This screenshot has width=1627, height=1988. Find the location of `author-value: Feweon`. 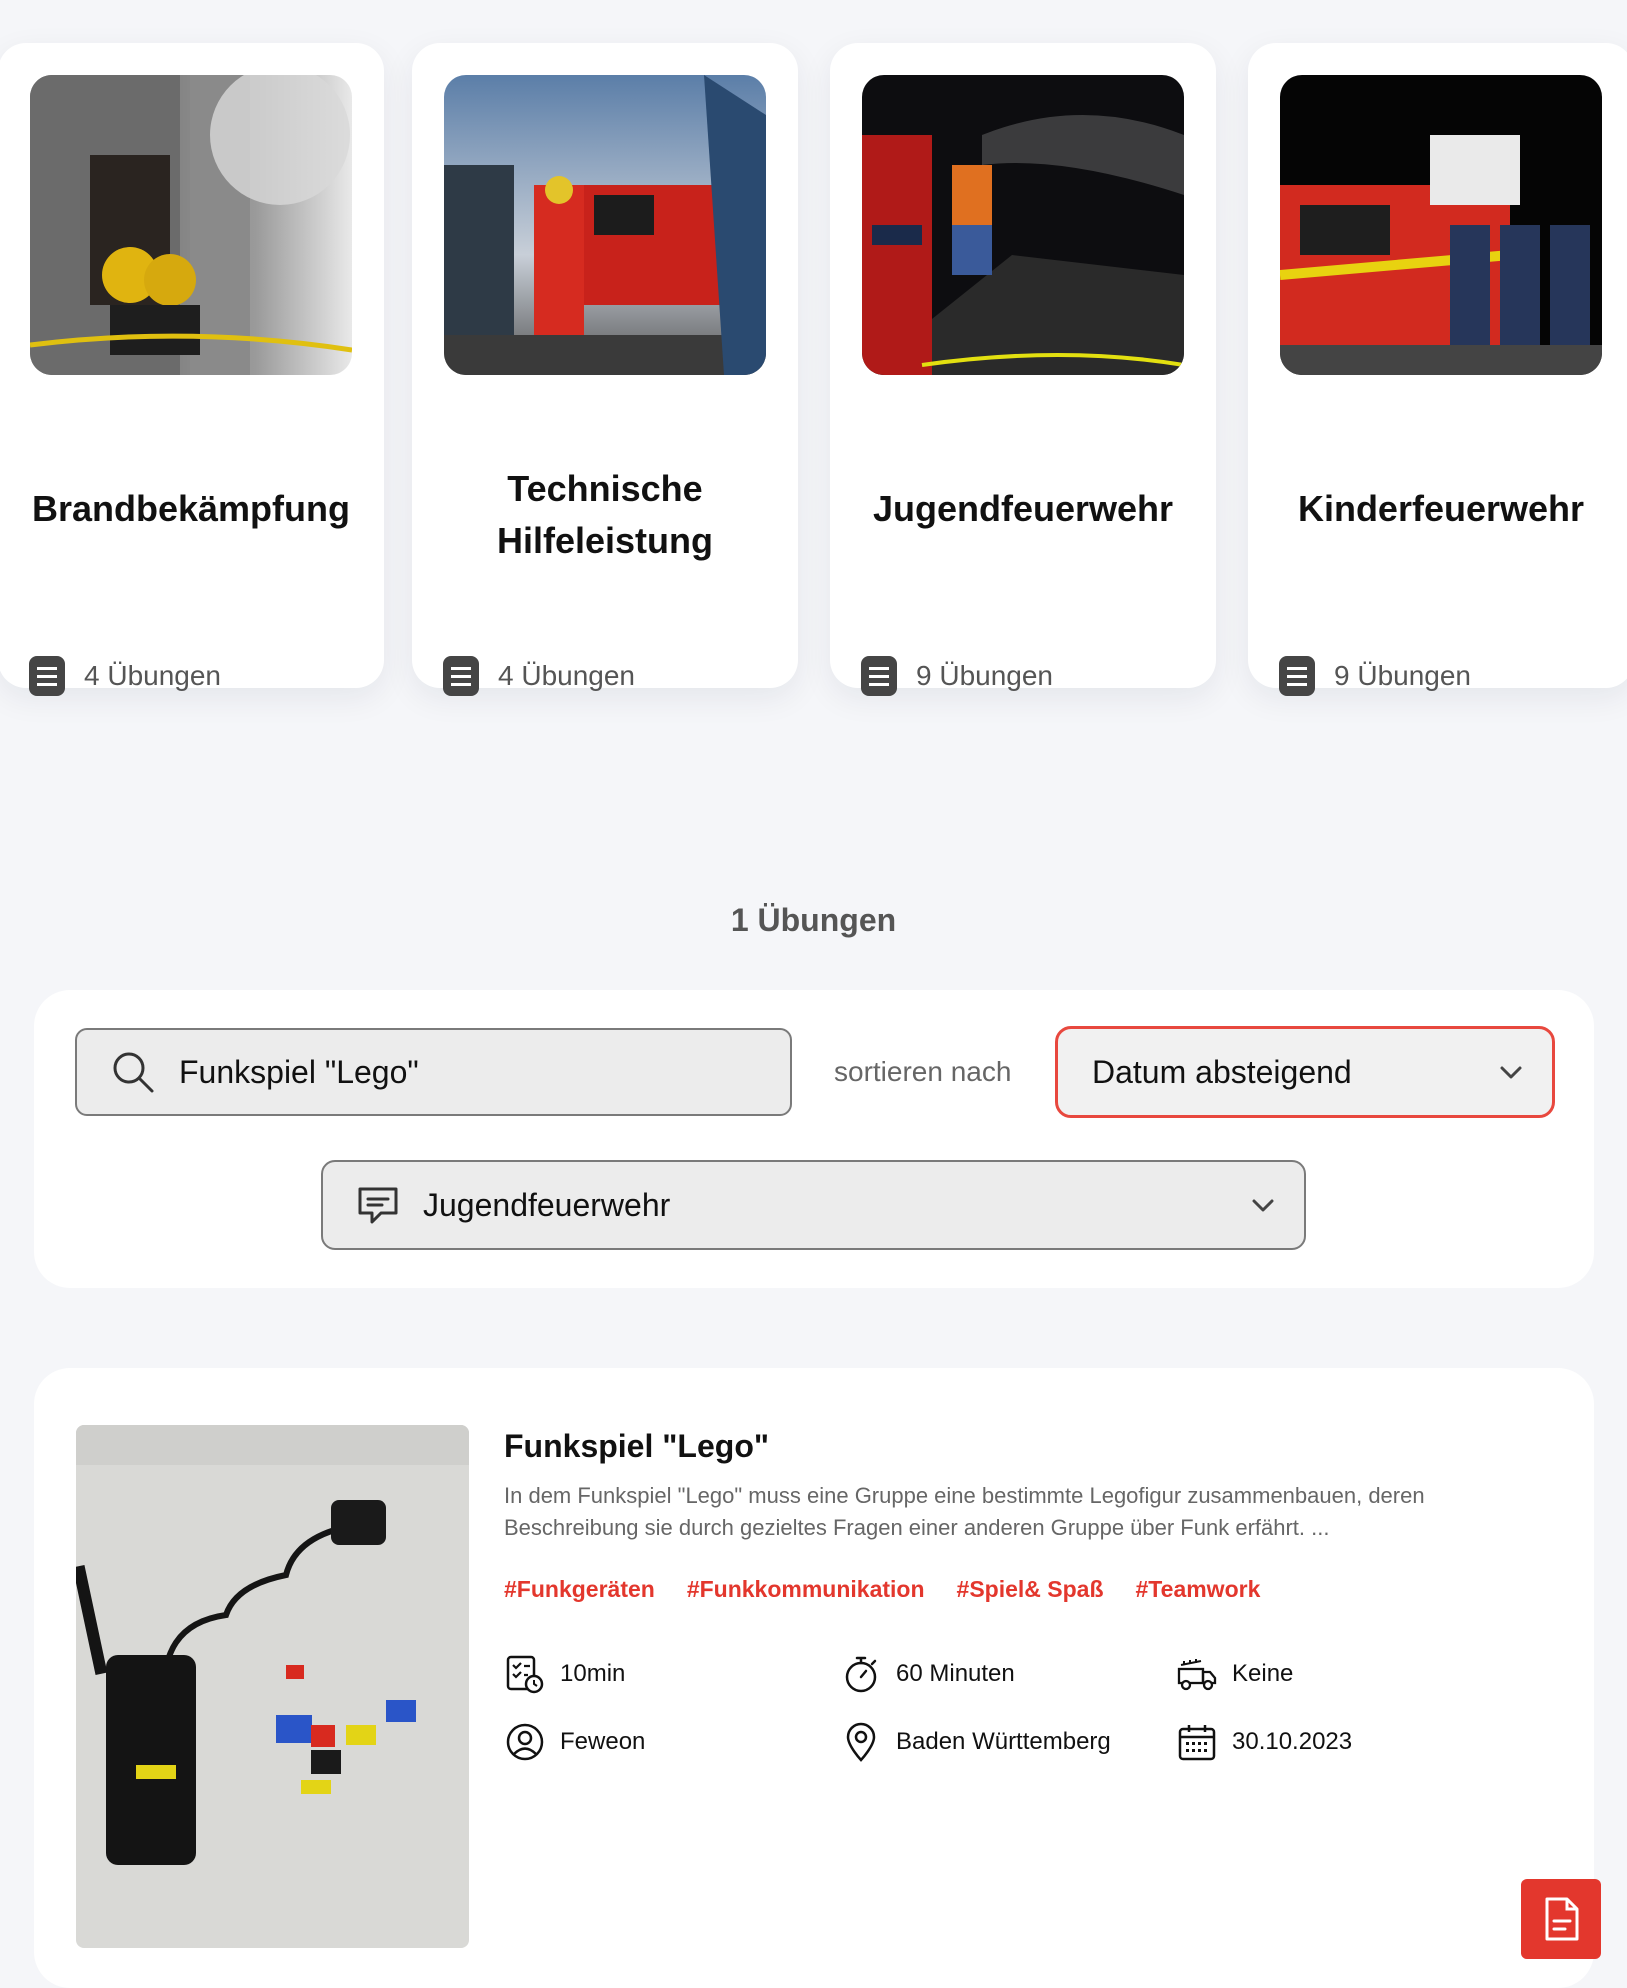

author-value: Feweon is located at coordinates (603, 1741).